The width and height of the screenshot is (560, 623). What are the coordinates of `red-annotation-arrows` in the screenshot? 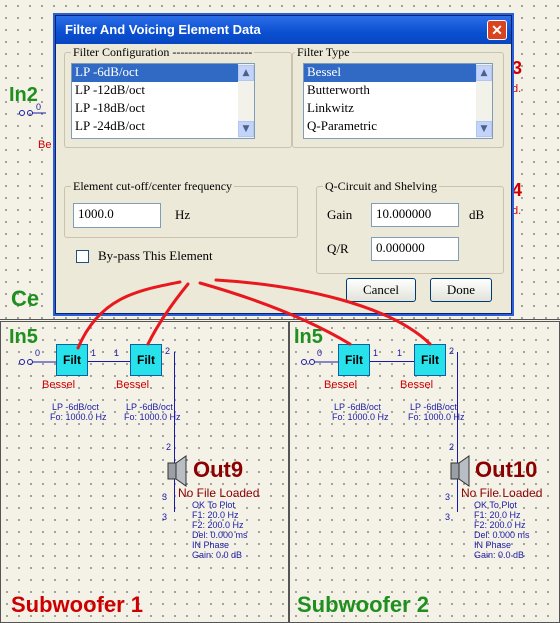 It's located at (254, 314).